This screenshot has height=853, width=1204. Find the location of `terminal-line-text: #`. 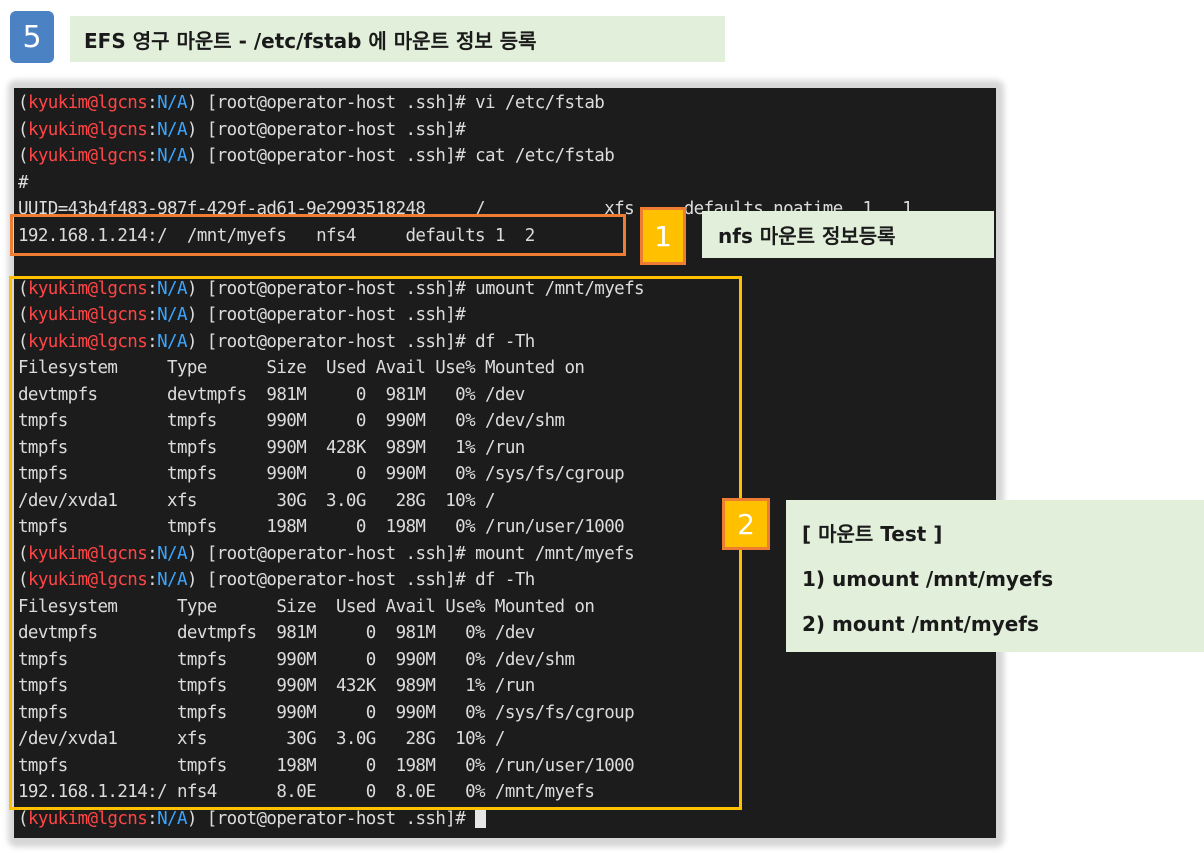

terminal-line-text: # is located at coordinates (23, 182).